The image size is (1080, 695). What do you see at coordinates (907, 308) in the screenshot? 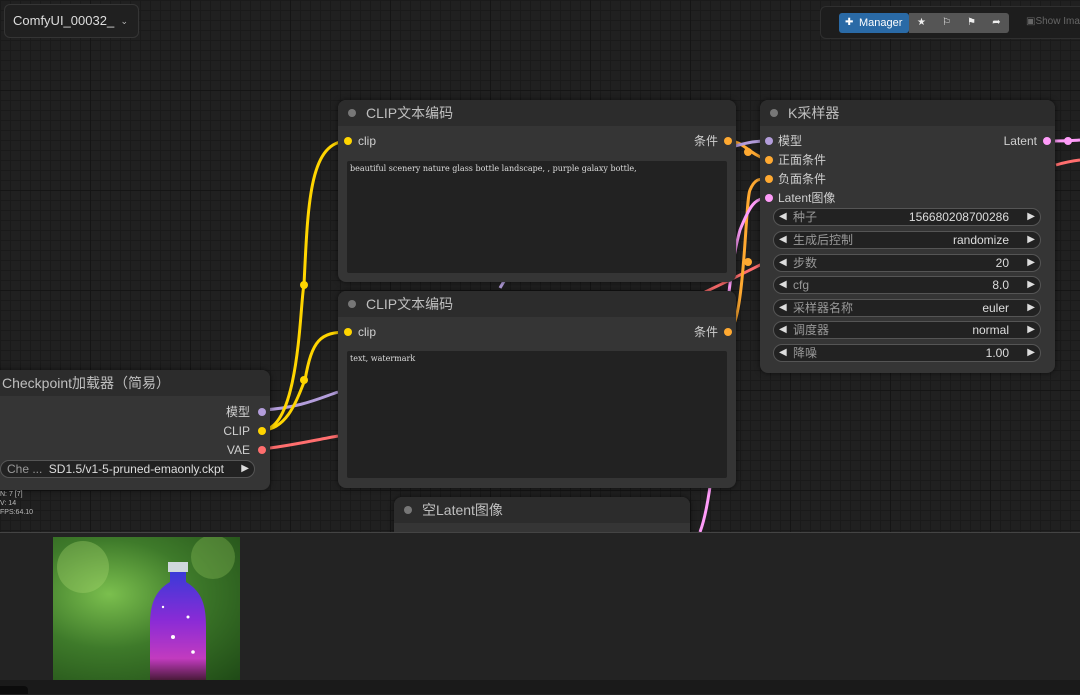
I see `sampler-name-widget: ◀ 采样器名称 euler ▶` at bounding box center [907, 308].